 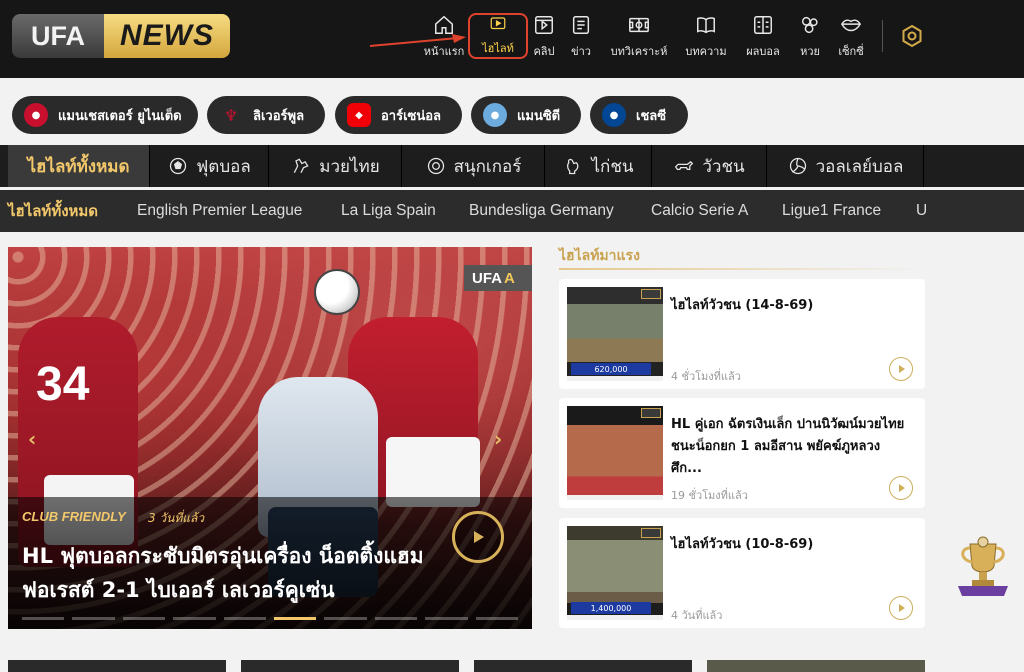 I want to click on tab-muay-thai: มวยไทย, so click(x=336, y=166).